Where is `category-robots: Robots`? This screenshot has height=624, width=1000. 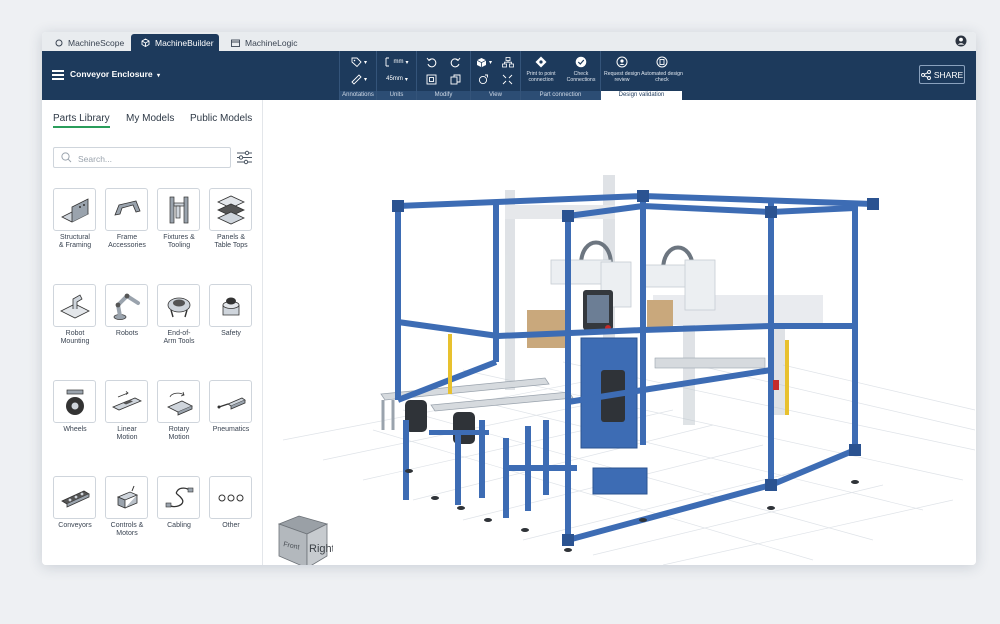 category-robots: Robots is located at coordinates (127, 311).